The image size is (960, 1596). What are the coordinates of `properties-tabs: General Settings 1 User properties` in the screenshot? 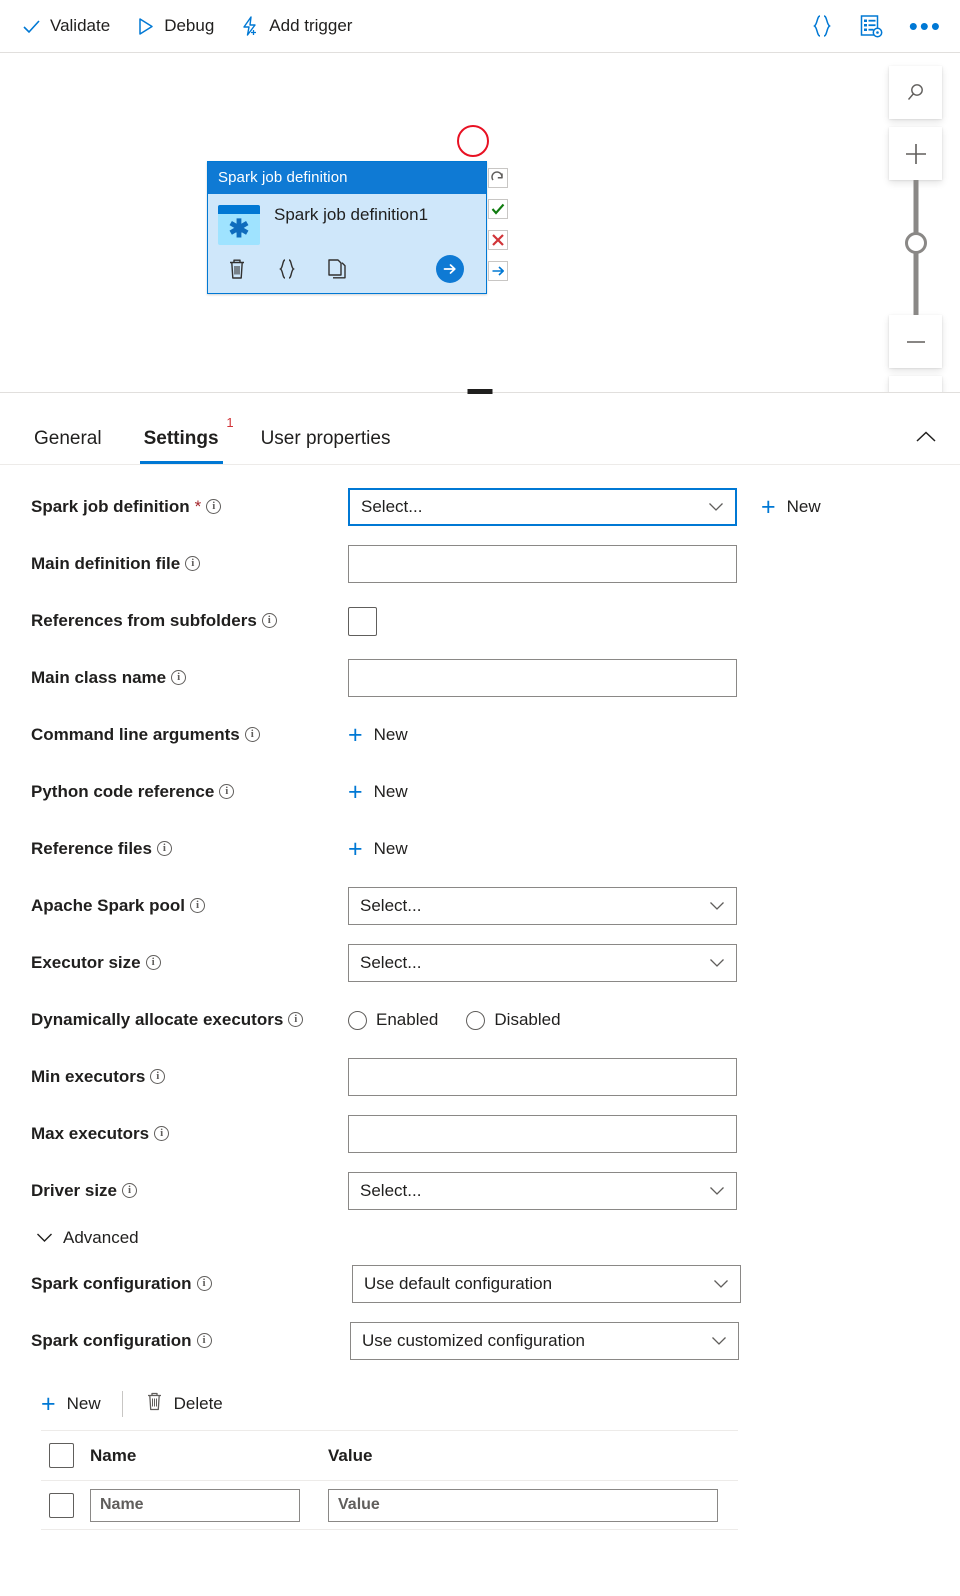 It's located at (480, 429).